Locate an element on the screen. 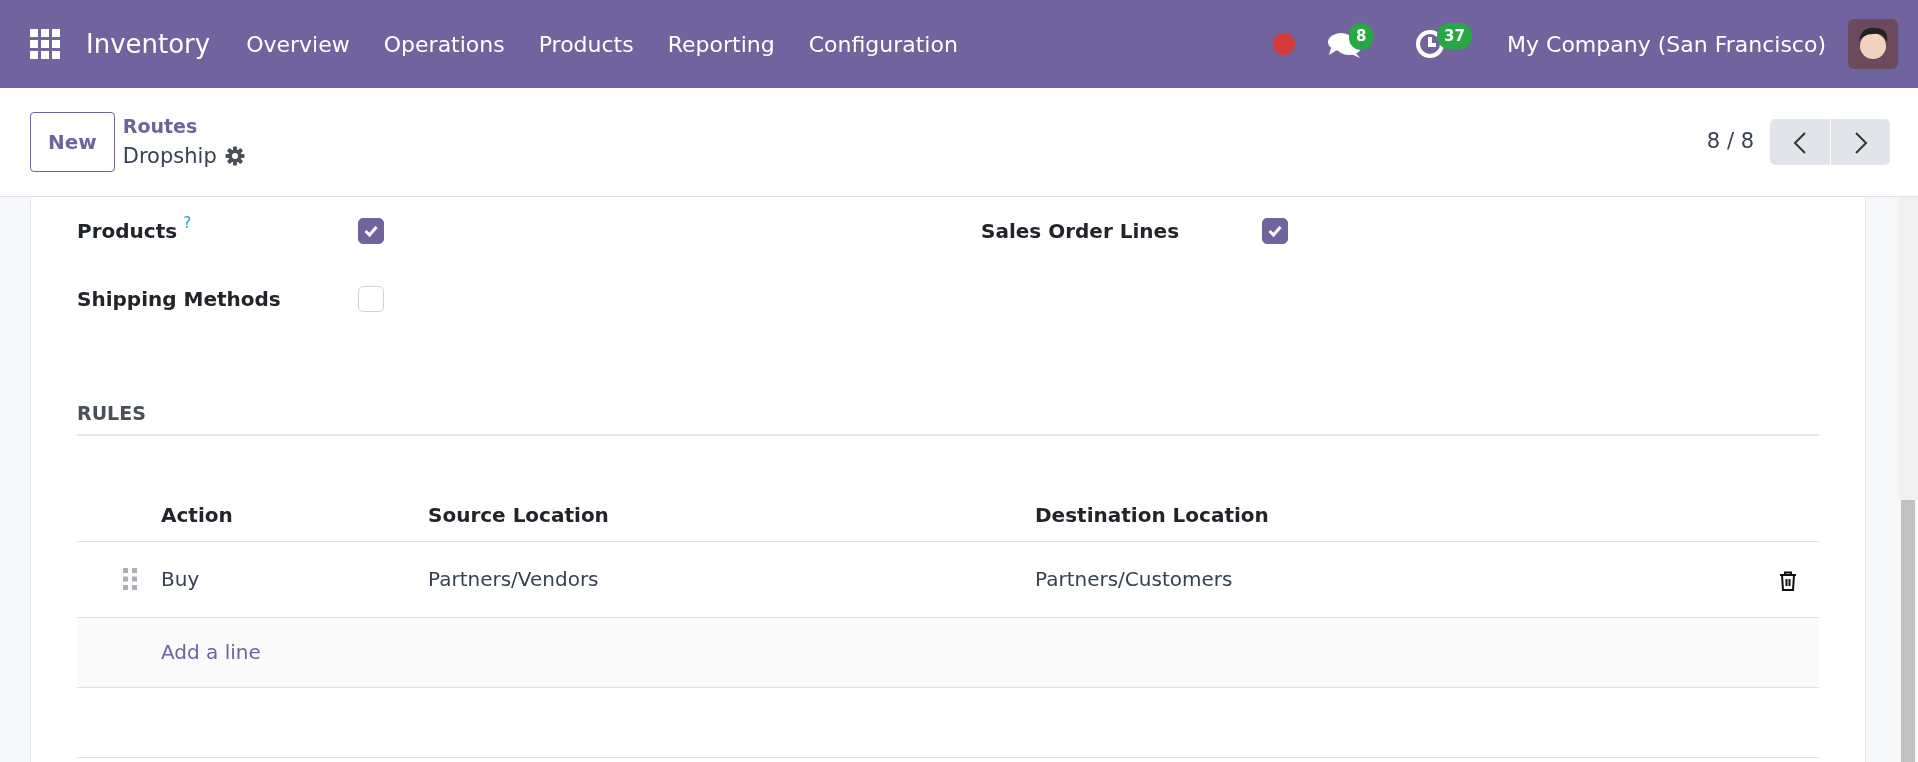 This screenshot has height=762, width=1918. field-label: Products is located at coordinates (127, 231).